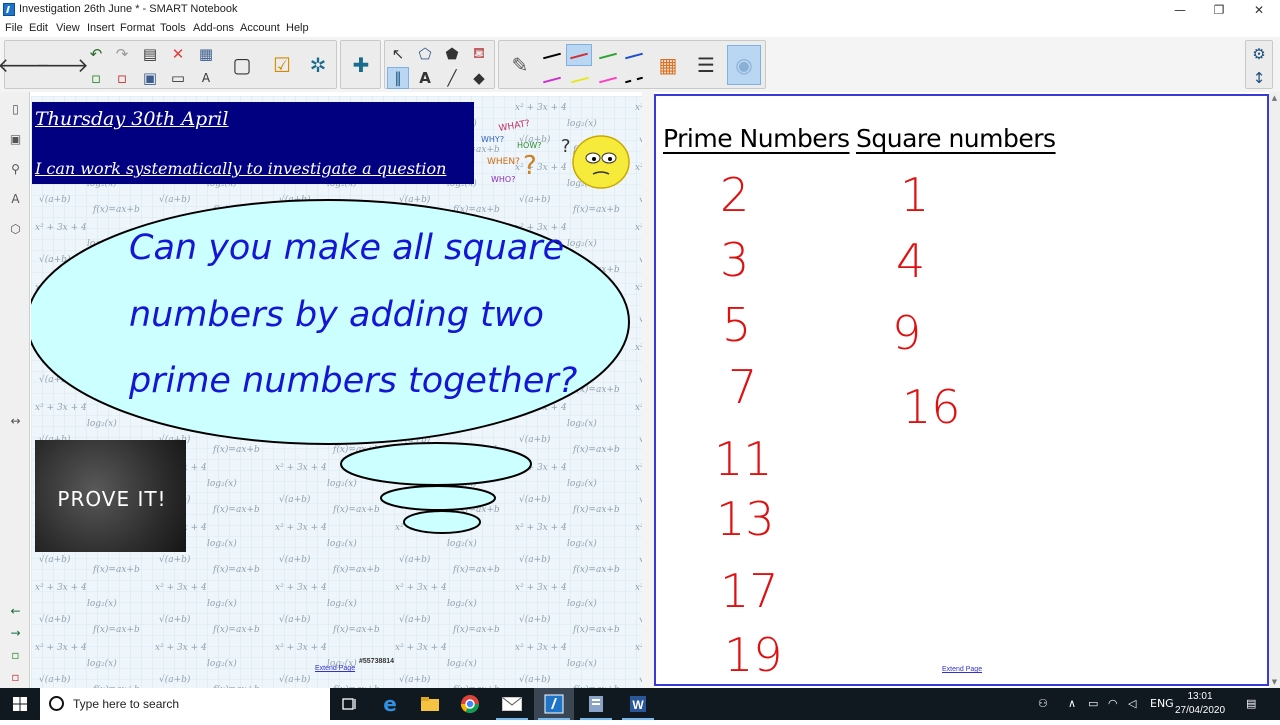  I want to click on restore-button: ❐, so click(1219, 10).